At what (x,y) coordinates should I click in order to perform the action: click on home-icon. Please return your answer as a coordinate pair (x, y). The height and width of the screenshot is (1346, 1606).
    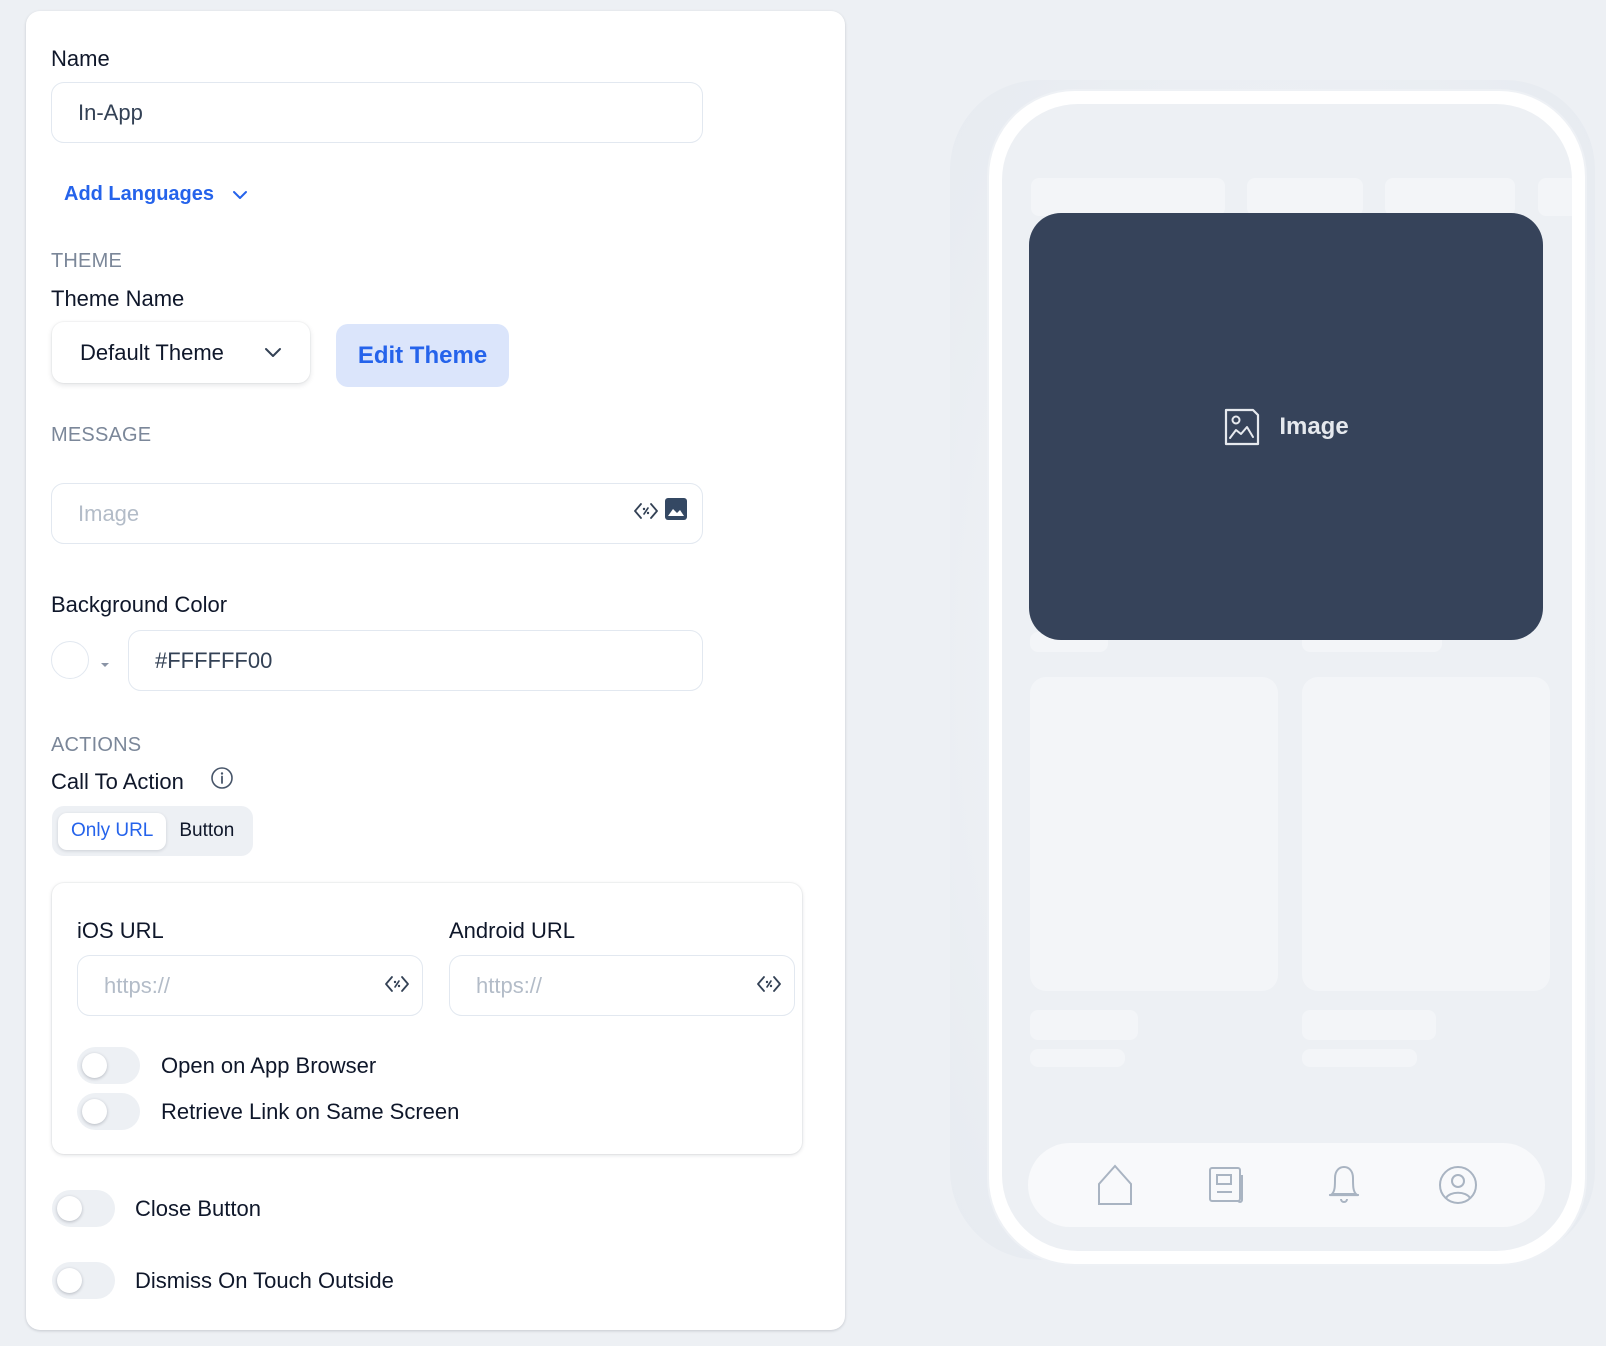
    Looking at the image, I should click on (1115, 1184).